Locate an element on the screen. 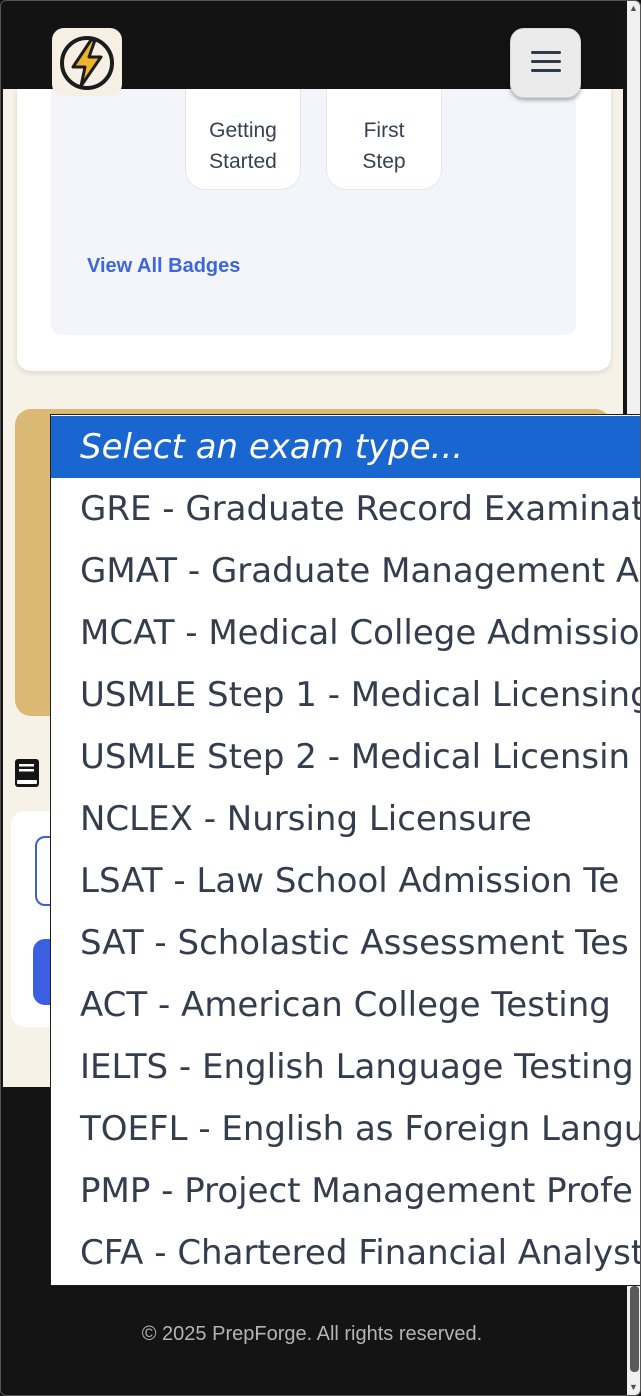  exam-option: MCAT - Medical College Admissio is located at coordinates (345, 633).